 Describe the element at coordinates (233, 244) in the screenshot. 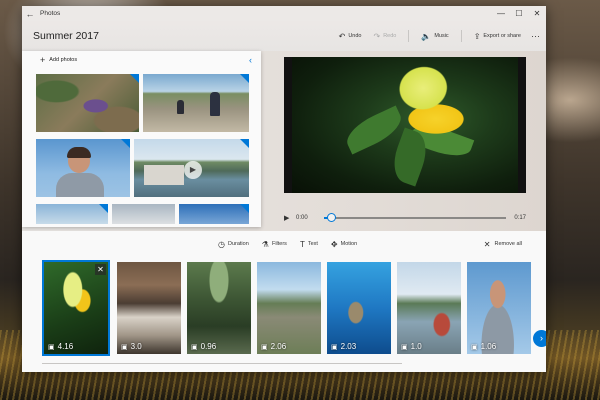

I see `duration-button: ◷ Duration` at that location.